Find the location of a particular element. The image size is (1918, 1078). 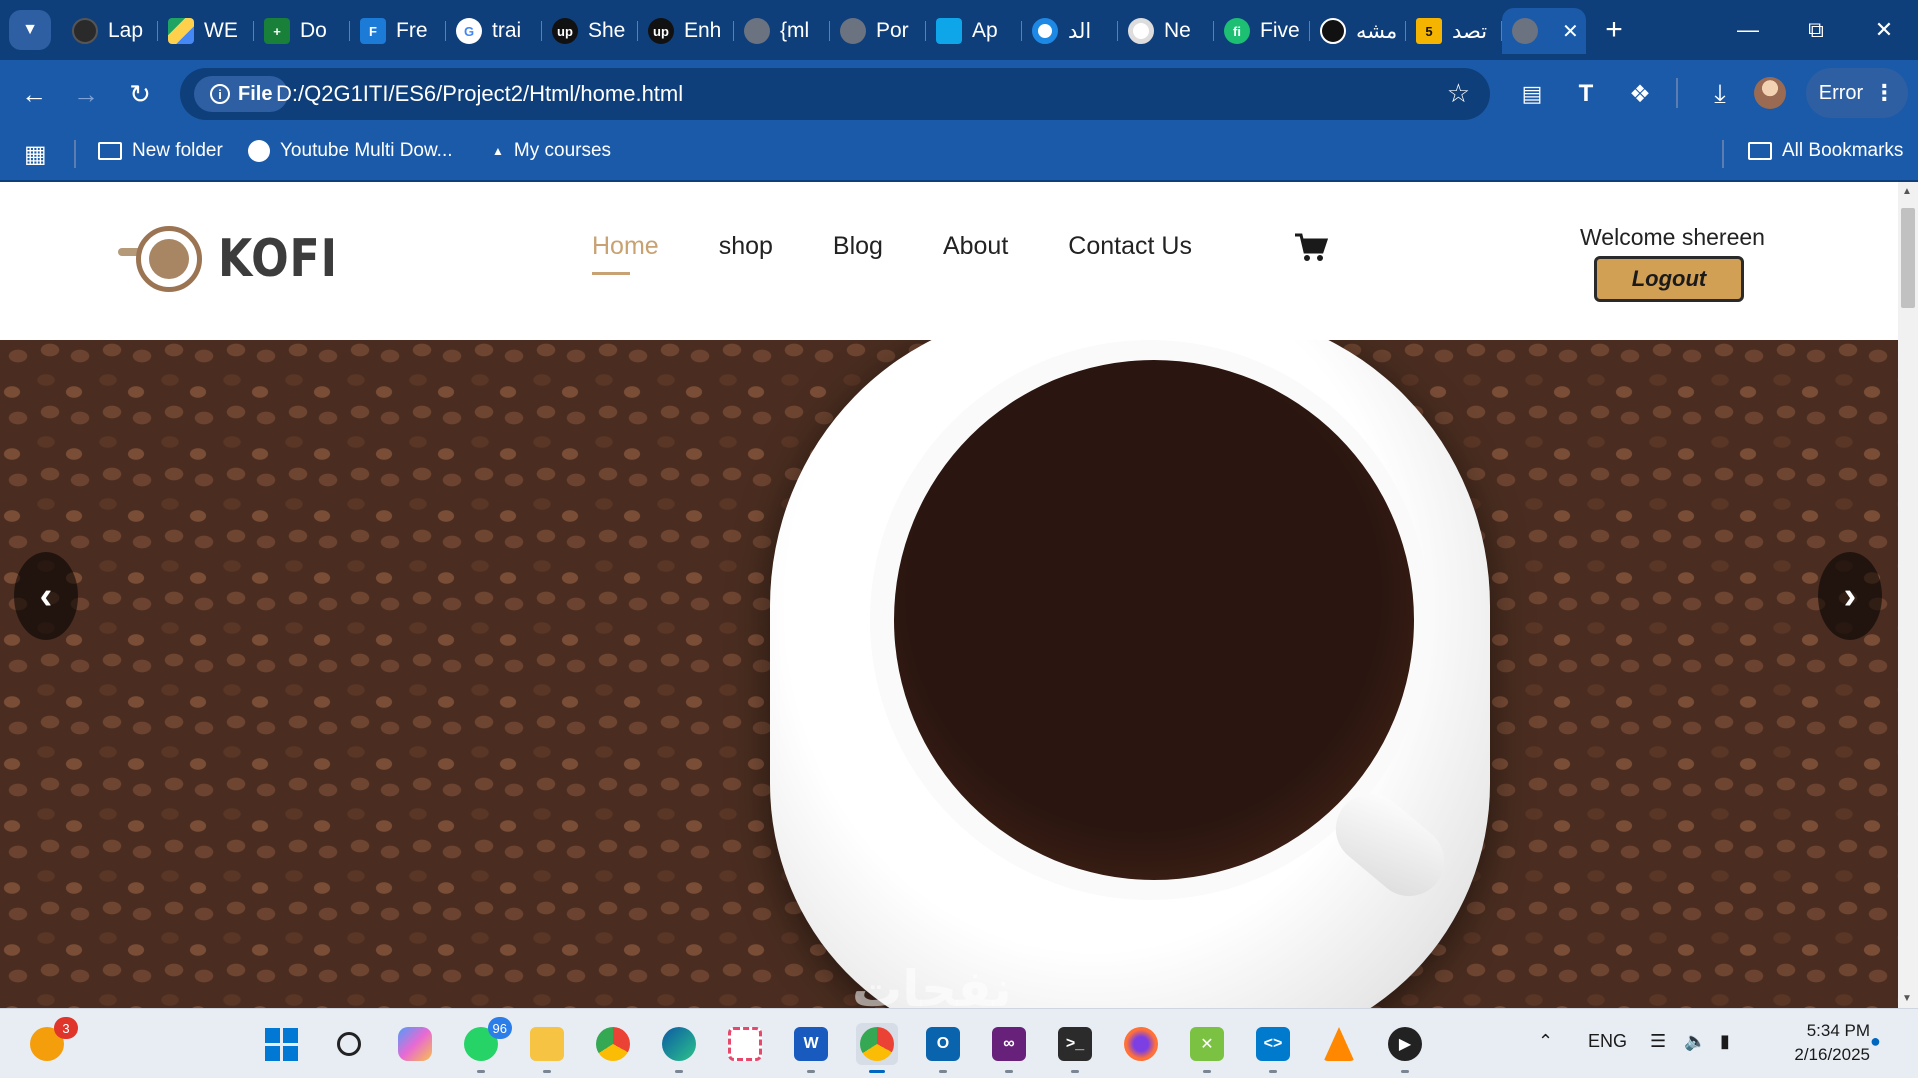

active-browser-tab: ✕ is located at coordinates (1544, 31).